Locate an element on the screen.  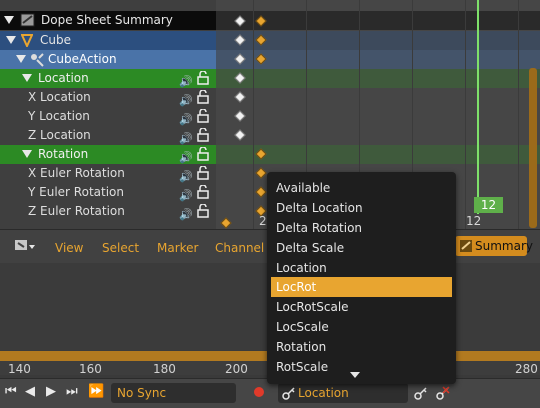
option-label: Rotation is located at coordinates (301, 347).